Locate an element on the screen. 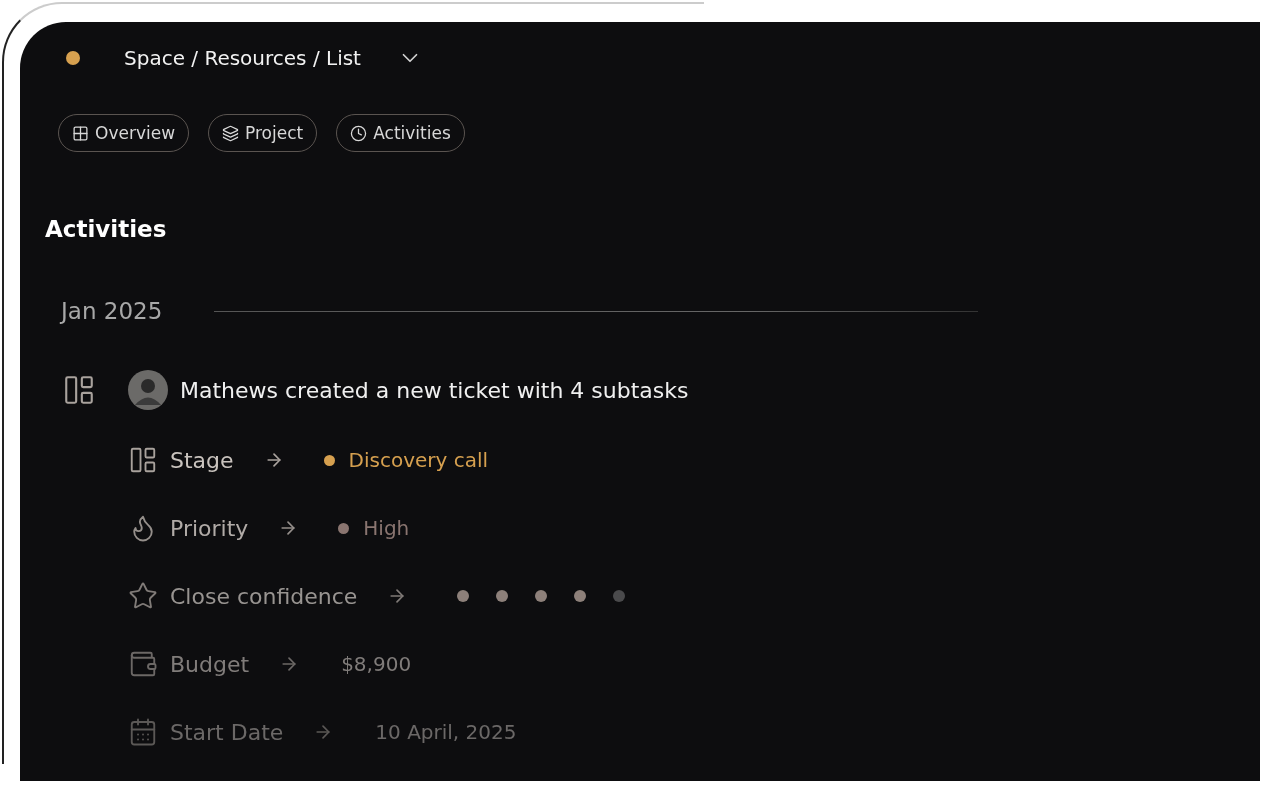 Image resolution: width=1280 pixels, height=801 pixels. status-dot is located at coordinates (73, 58).